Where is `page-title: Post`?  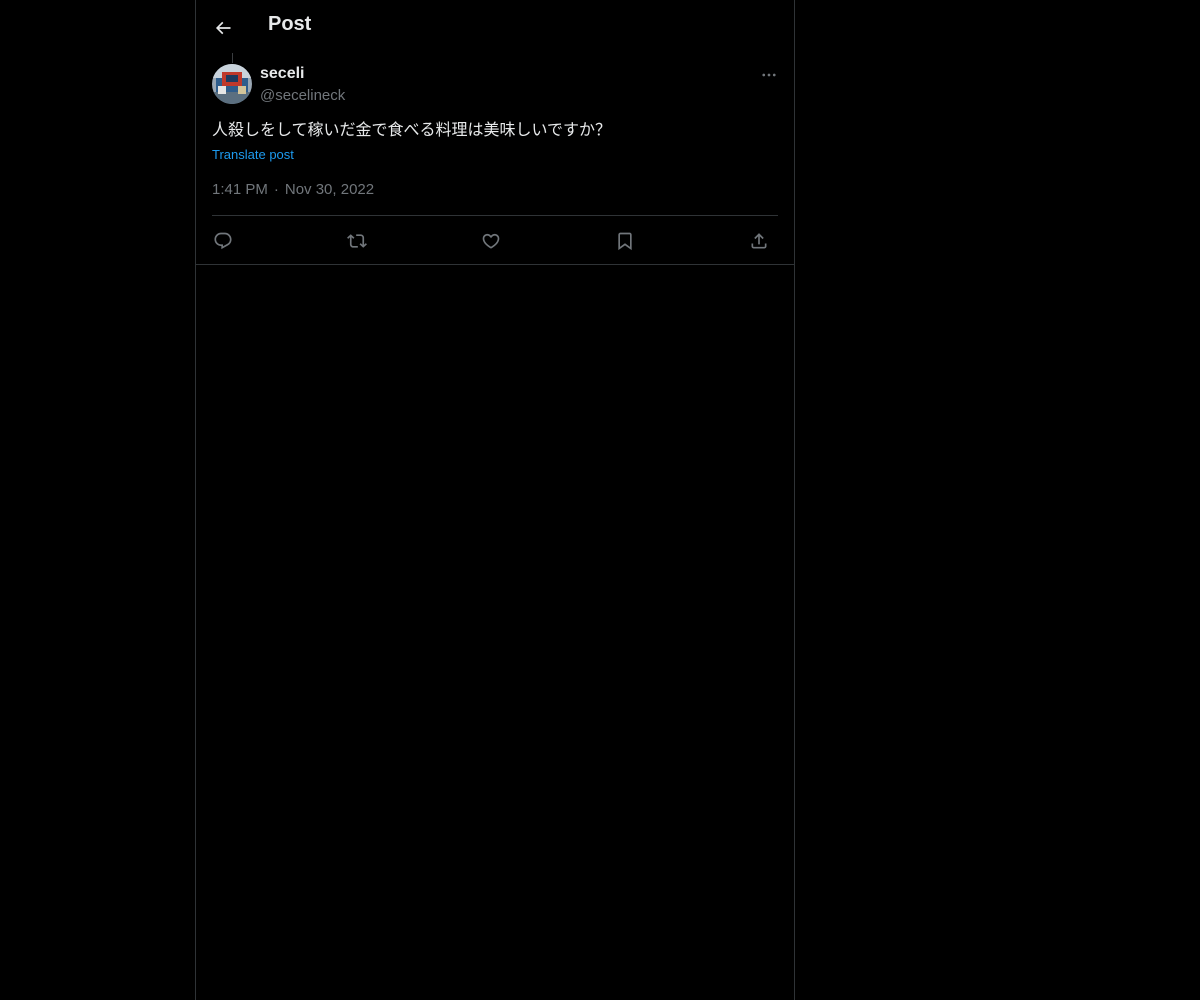
page-title: Post is located at coordinates (290, 24).